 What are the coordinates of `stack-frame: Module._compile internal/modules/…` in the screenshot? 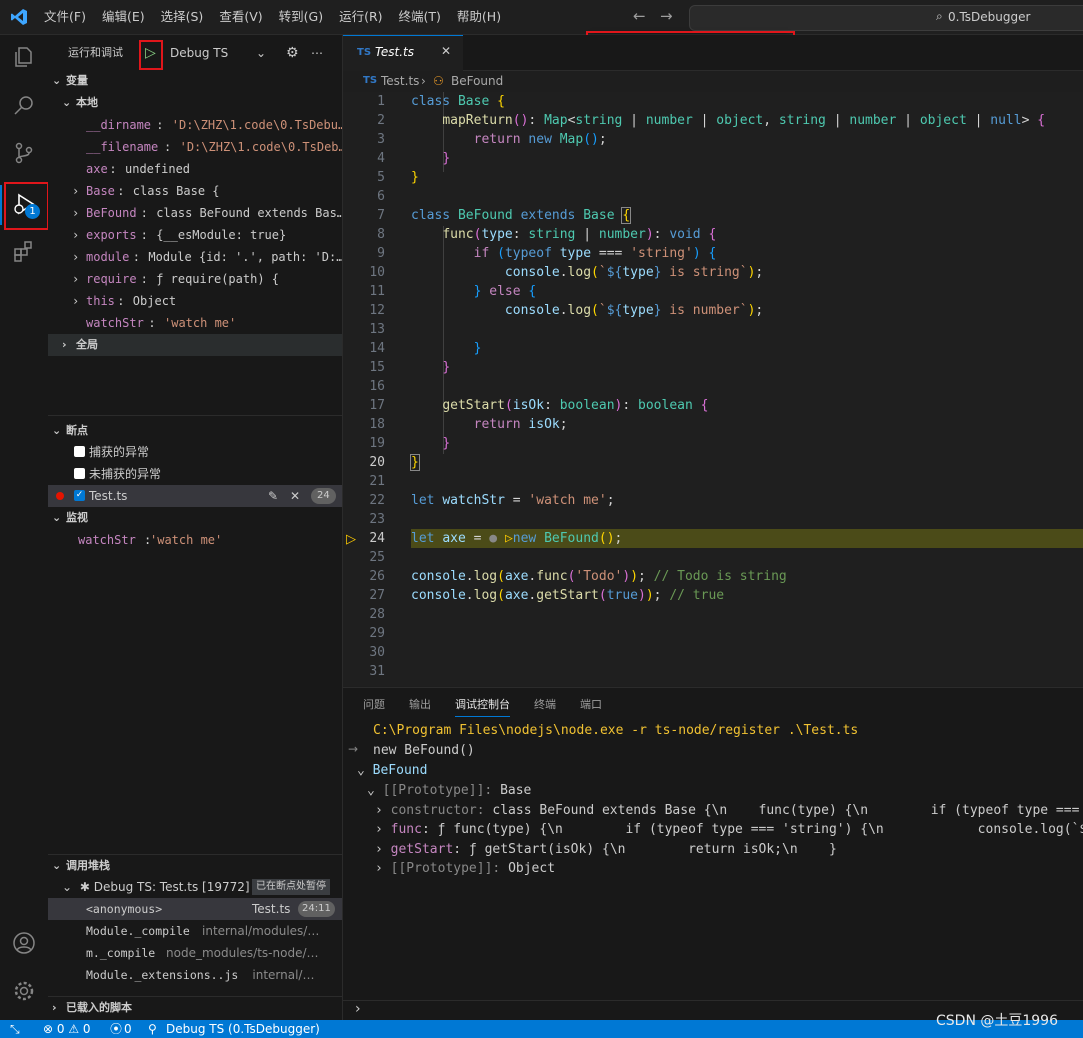 It's located at (195, 931).